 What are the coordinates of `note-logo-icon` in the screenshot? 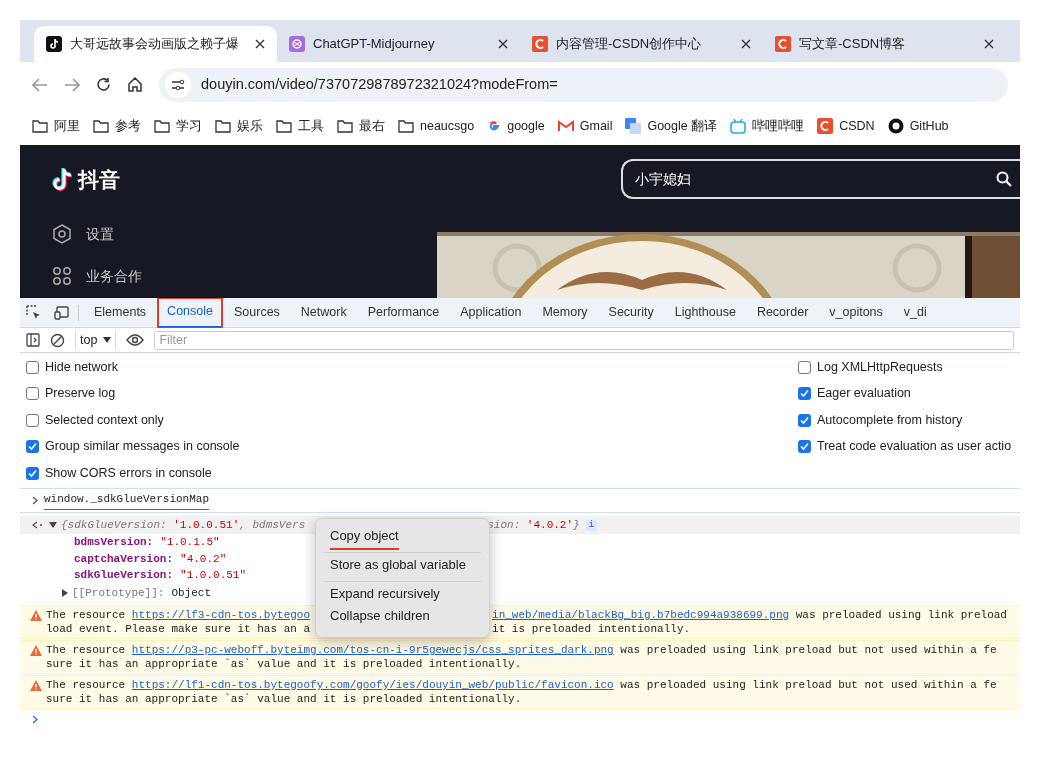 It's located at (63, 180).